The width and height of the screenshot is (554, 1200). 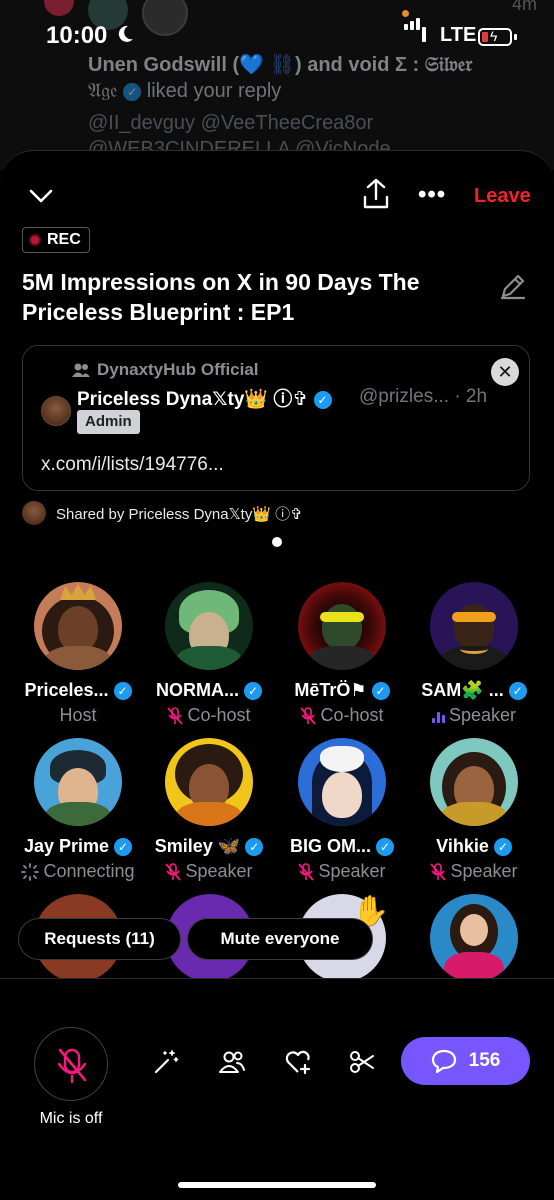 What do you see at coordinates (525, 7) in the screenshot?
I see `feed-time: 4m` at bounding box center [525, 7].